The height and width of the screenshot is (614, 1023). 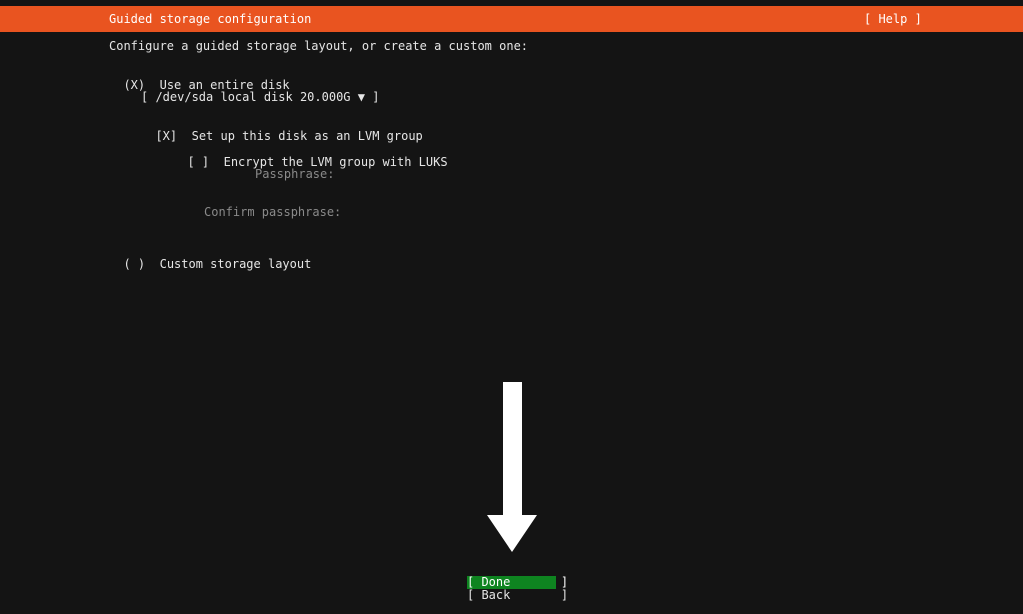 What do you see at coordinates (273, 212) in the screenshot?
I see `confirm-passphrase-label: Confirm passphrase:` at bounding box center [273, 212].